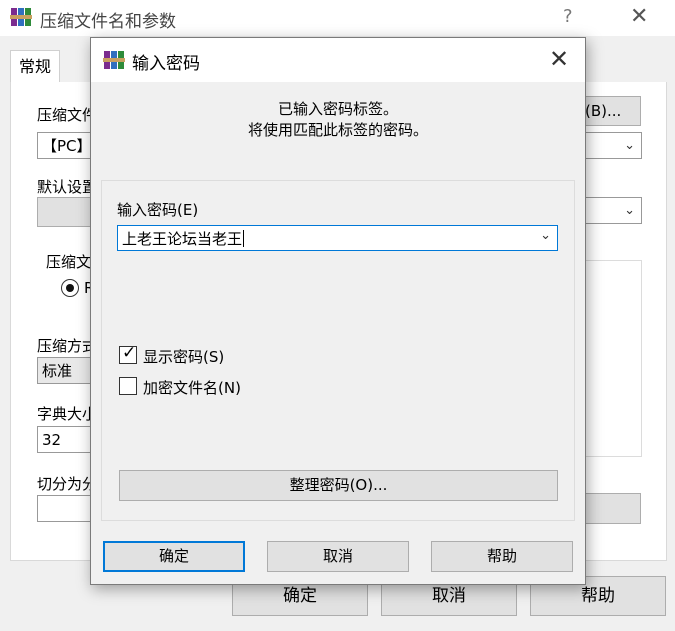  I want to click on options-group-box, so click(613, 358).